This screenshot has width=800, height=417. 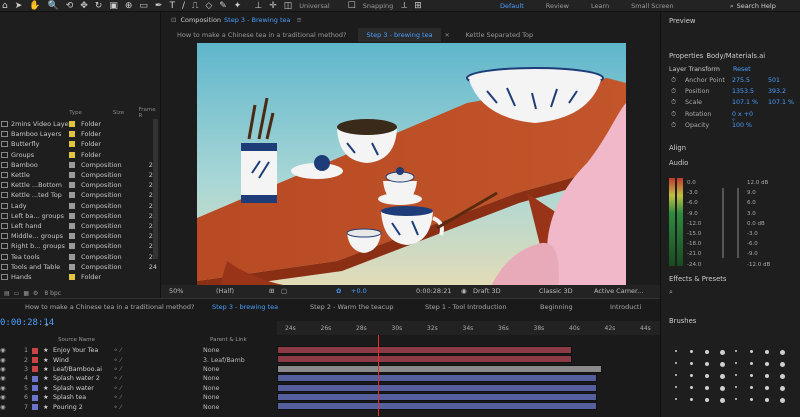 What do you see at coordinates (70, 6) in the screenshot?
I see `orbit-tool-icon: ⟲` at bounding box center [70, 6].